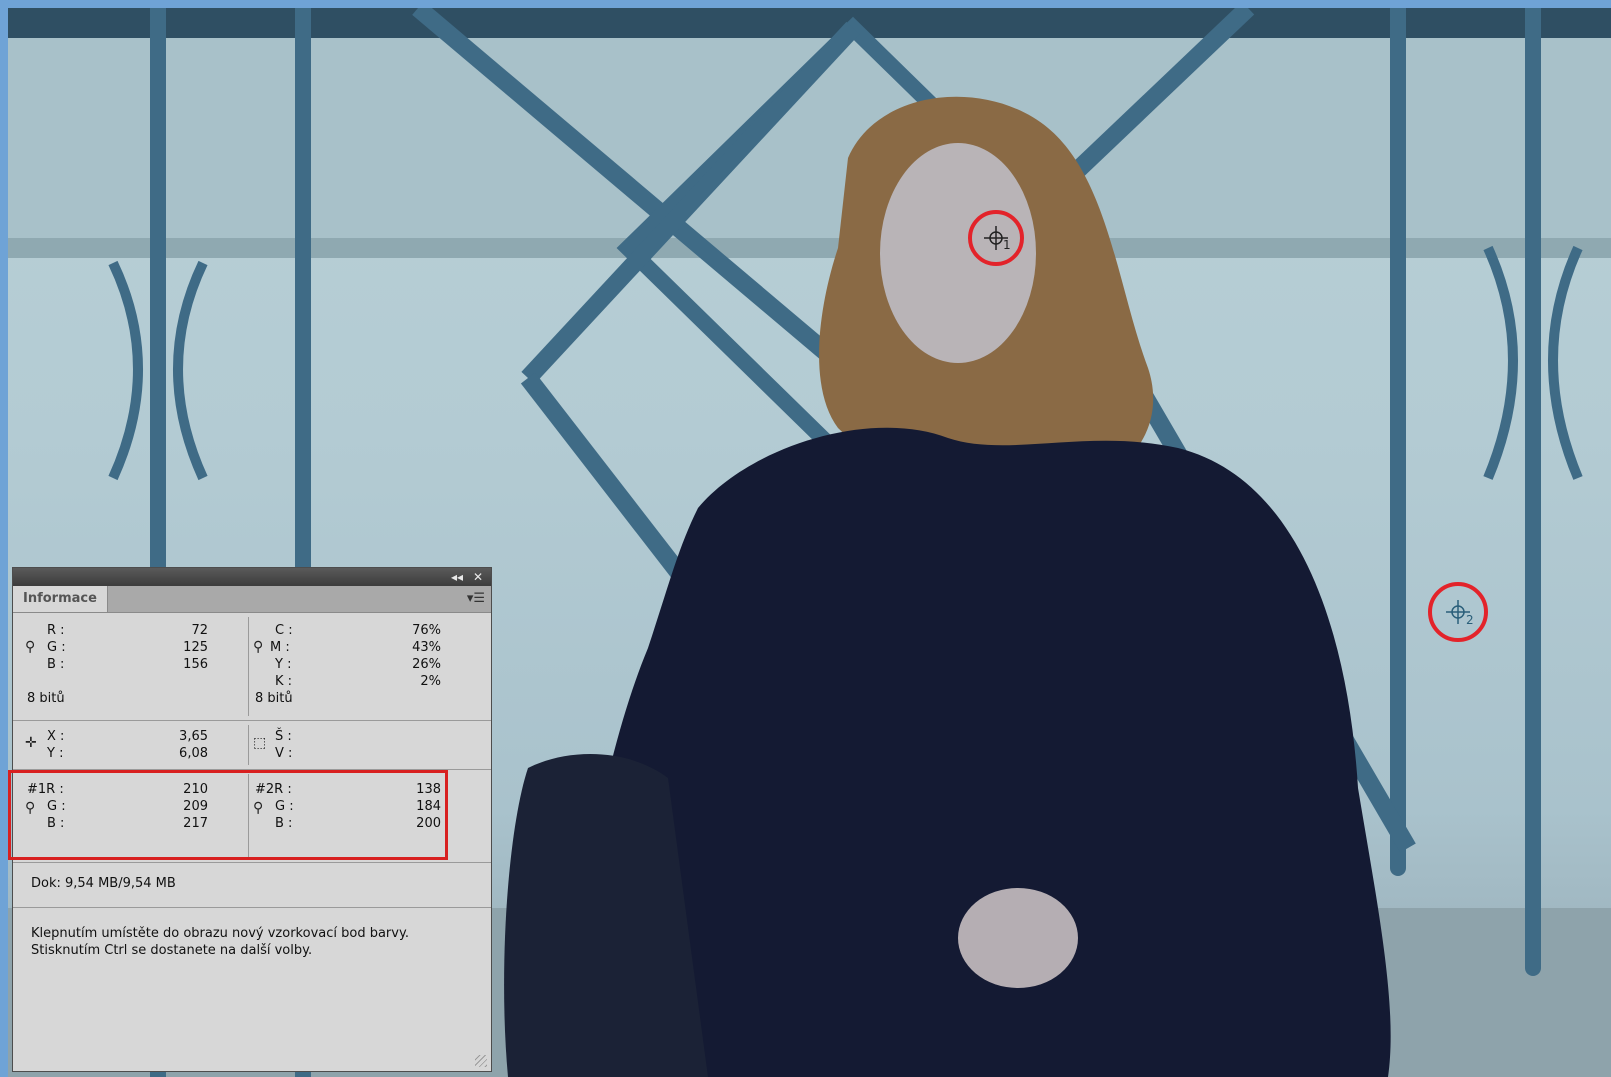  Describe the element at coordinates (252, 885) in the screenshot. I see `document-size-section: Dok: 9,54 MB/9,54 MB` at that location.